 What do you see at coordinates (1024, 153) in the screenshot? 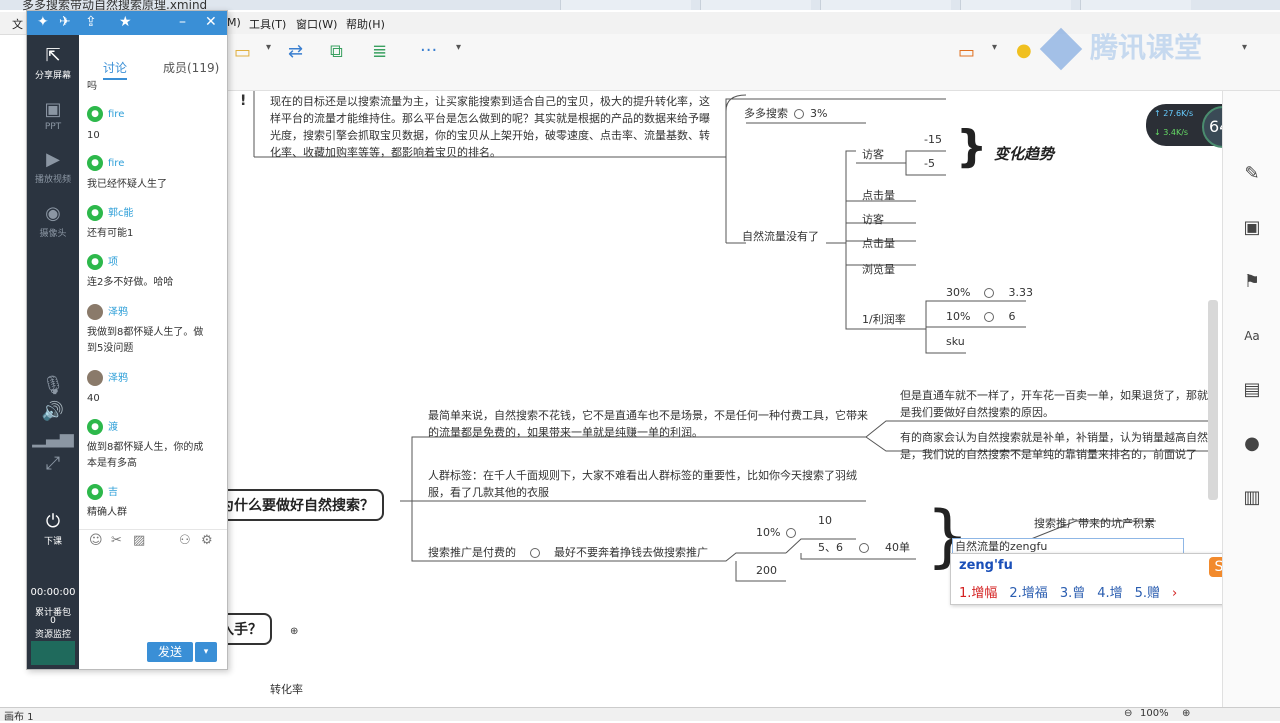
I see `summary-trend: 变化趋势` at bounding box center [1024, 153].